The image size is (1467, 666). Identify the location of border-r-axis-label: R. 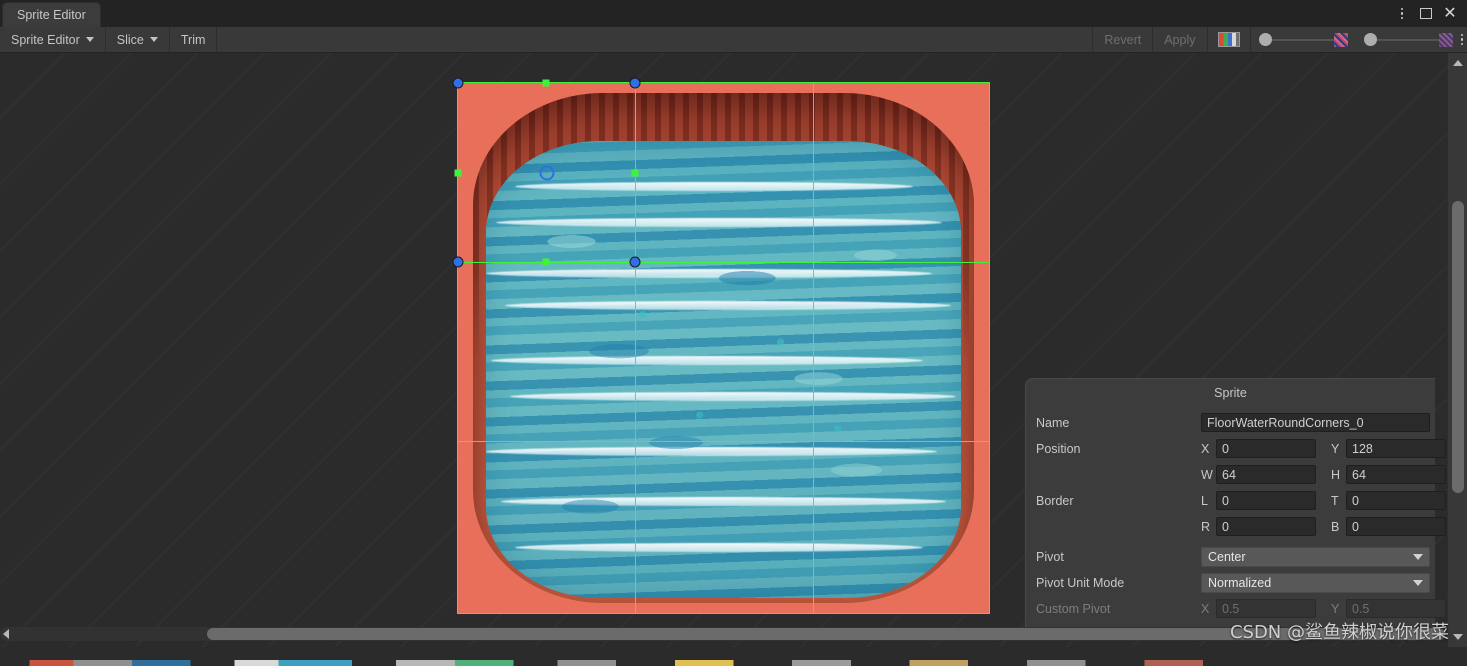
(1206, 526).